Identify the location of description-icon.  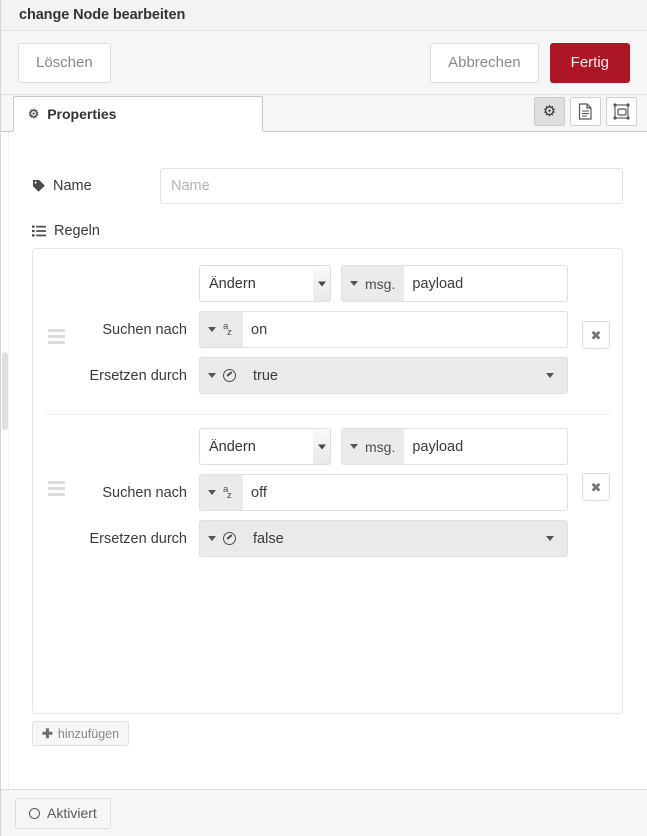
(585, 111).